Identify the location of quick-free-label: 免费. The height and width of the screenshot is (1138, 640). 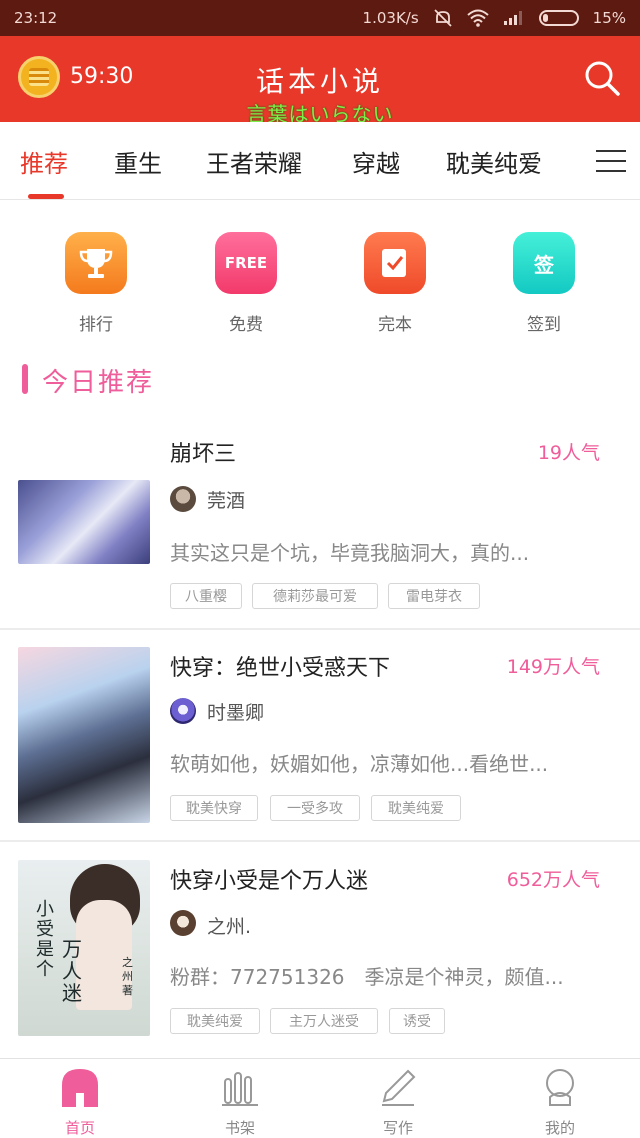
(246, 325).